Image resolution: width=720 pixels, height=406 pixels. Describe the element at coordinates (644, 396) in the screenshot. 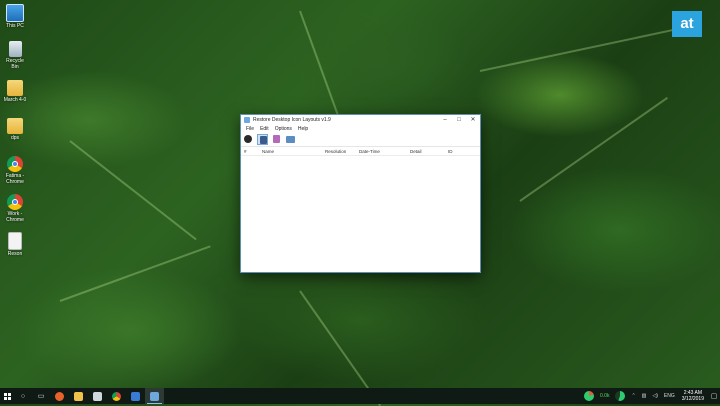

I see `network-icon: ▥` at that location.